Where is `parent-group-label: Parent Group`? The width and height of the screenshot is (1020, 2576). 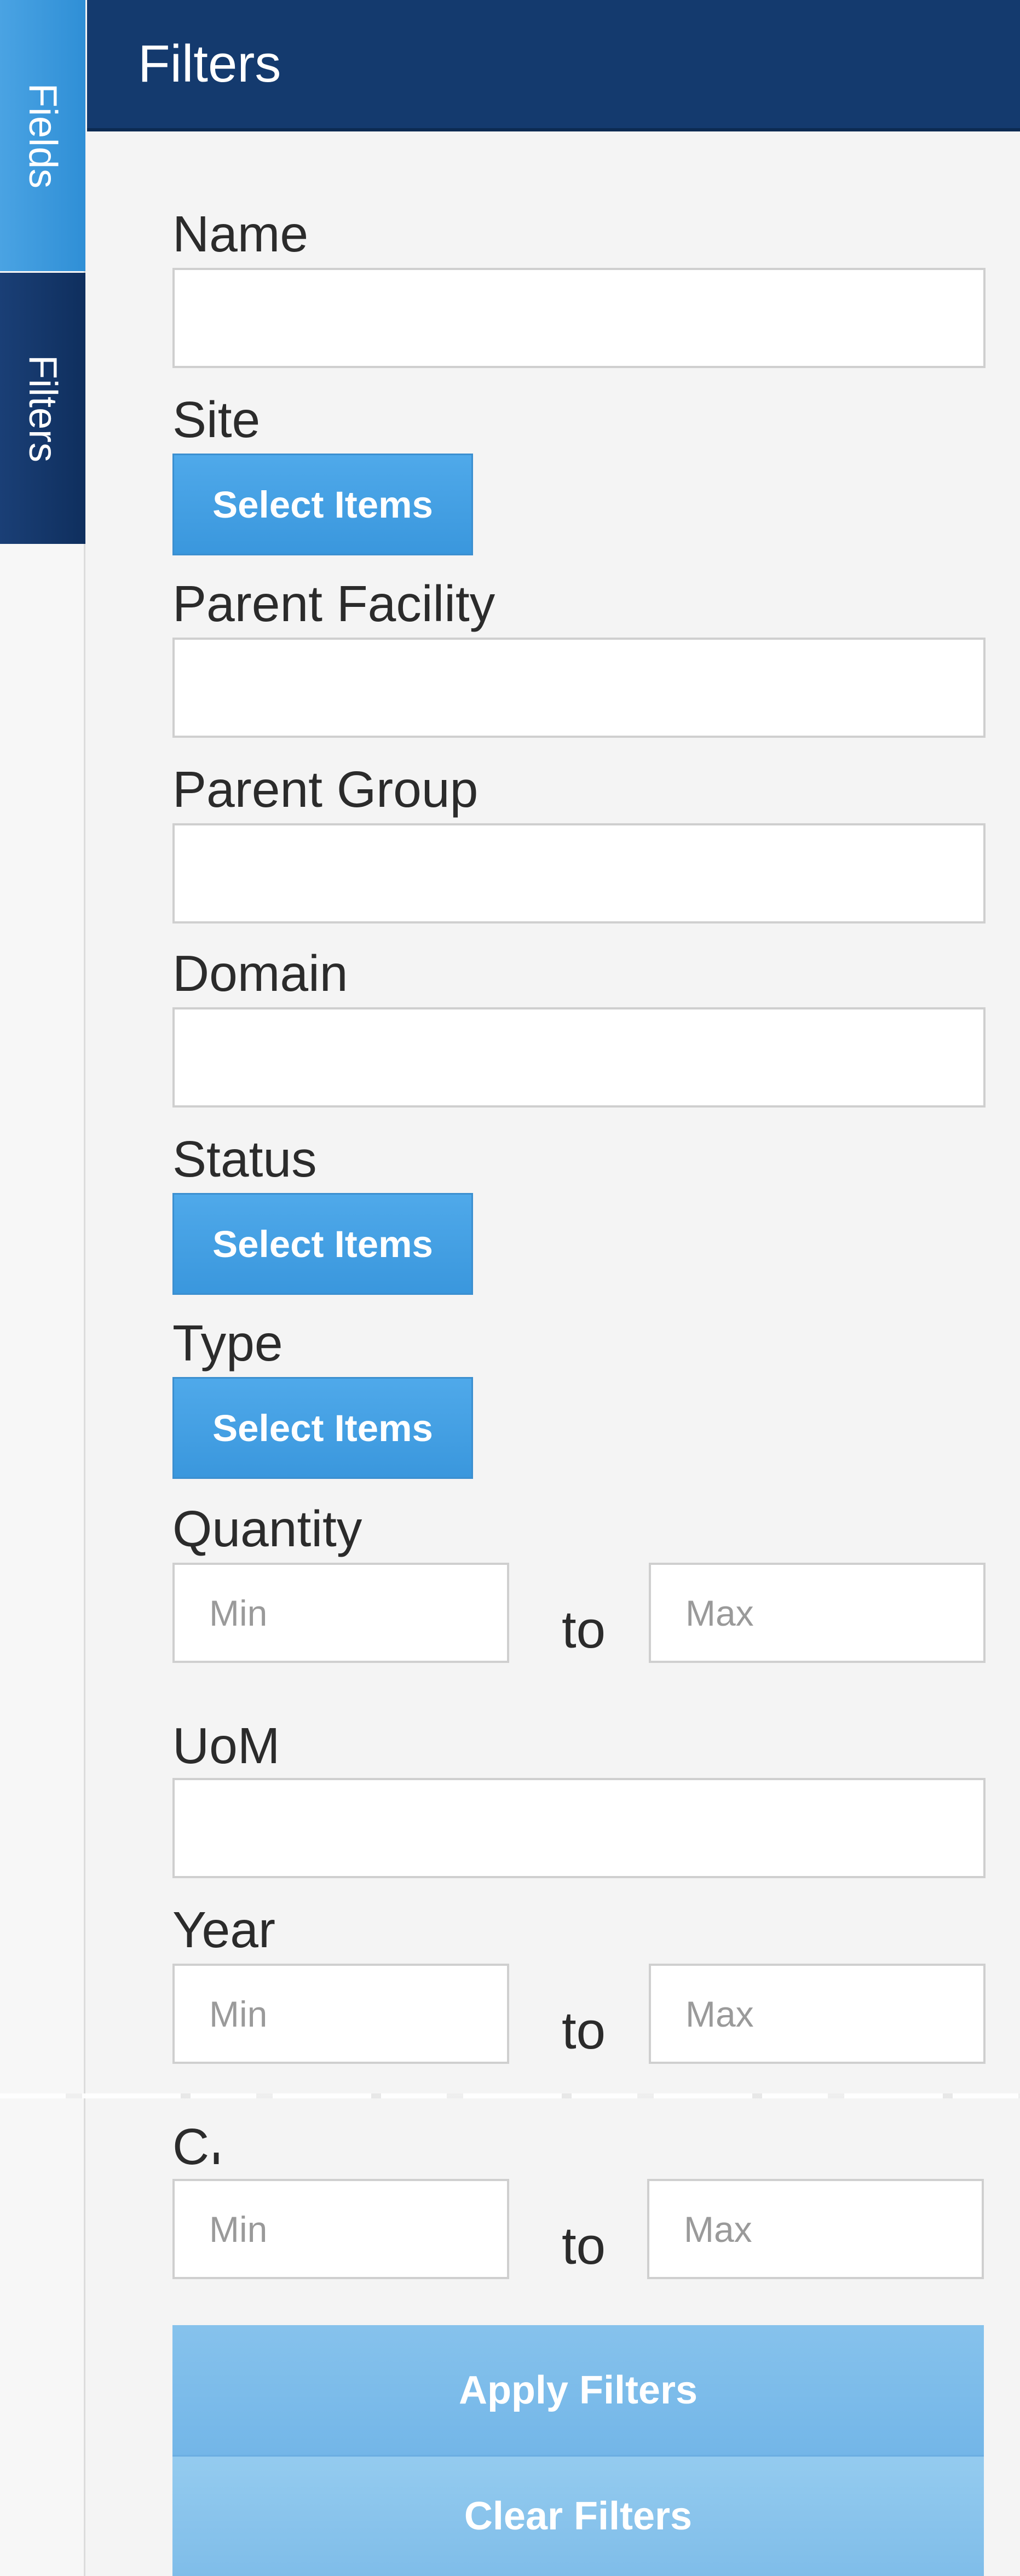
parent-group-label: Parent Group is located at coordinates (325, 789).